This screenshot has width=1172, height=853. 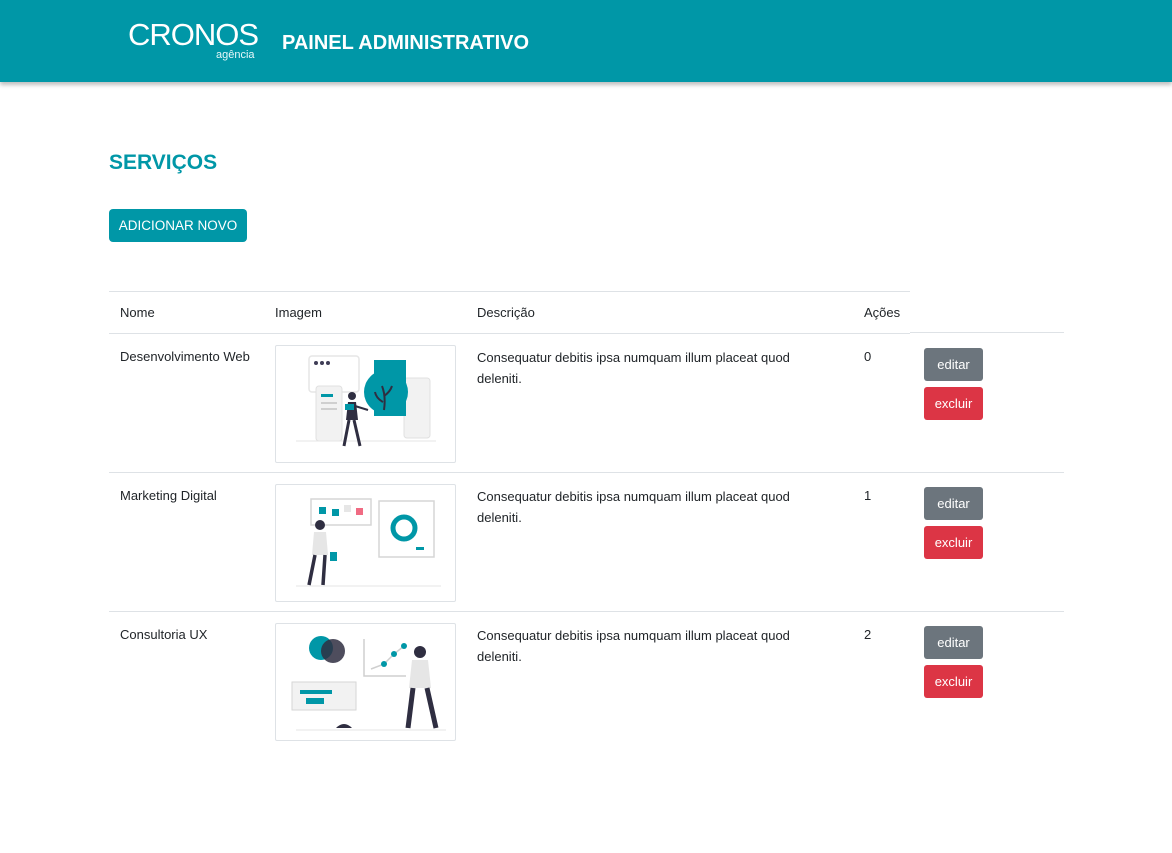 What do you see at coordinates (185, 356) in the screenshot?
I see `service-name: Desenvolvimento Web` at bounding box center [185, 356].